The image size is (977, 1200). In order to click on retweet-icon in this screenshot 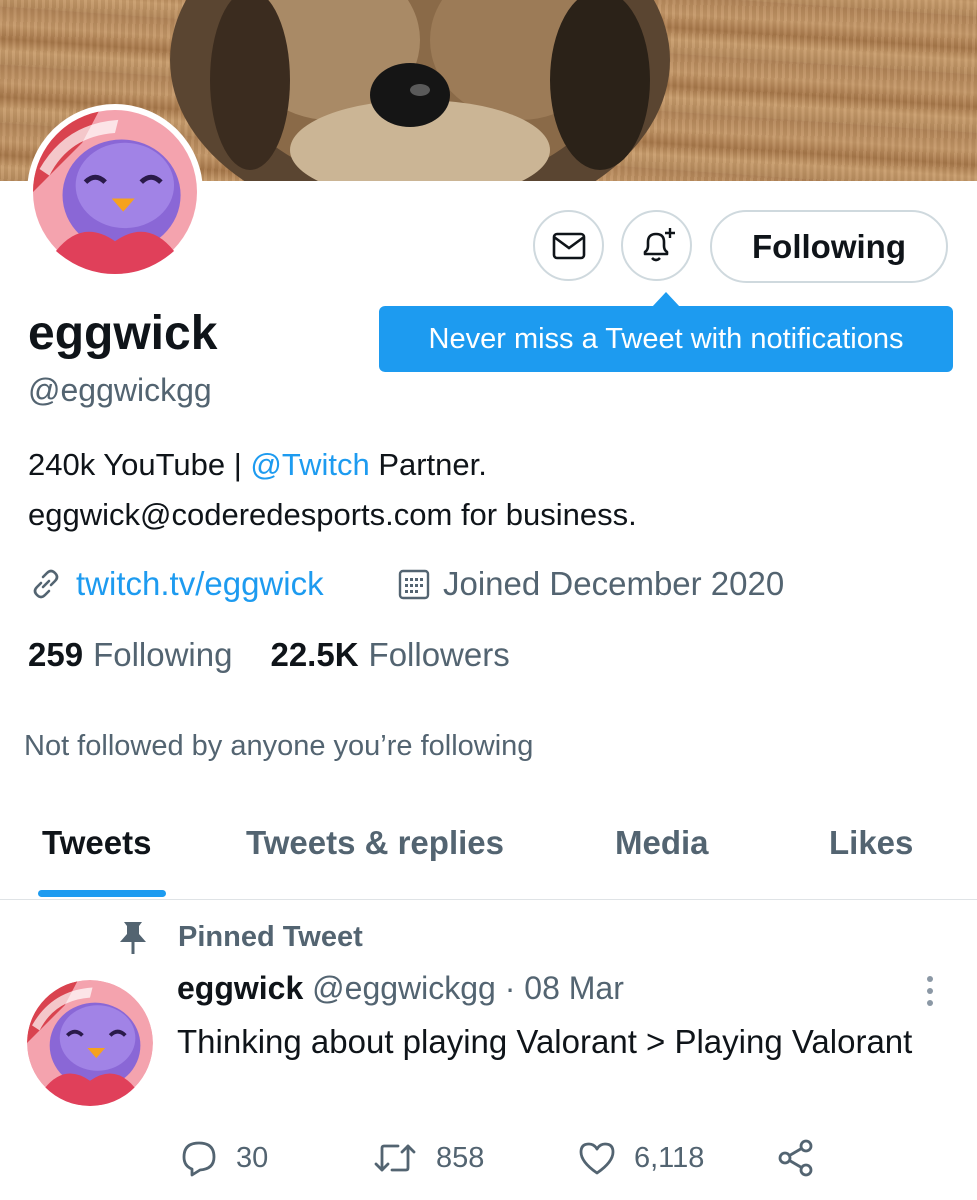, I will do `click(395, 1158)`.